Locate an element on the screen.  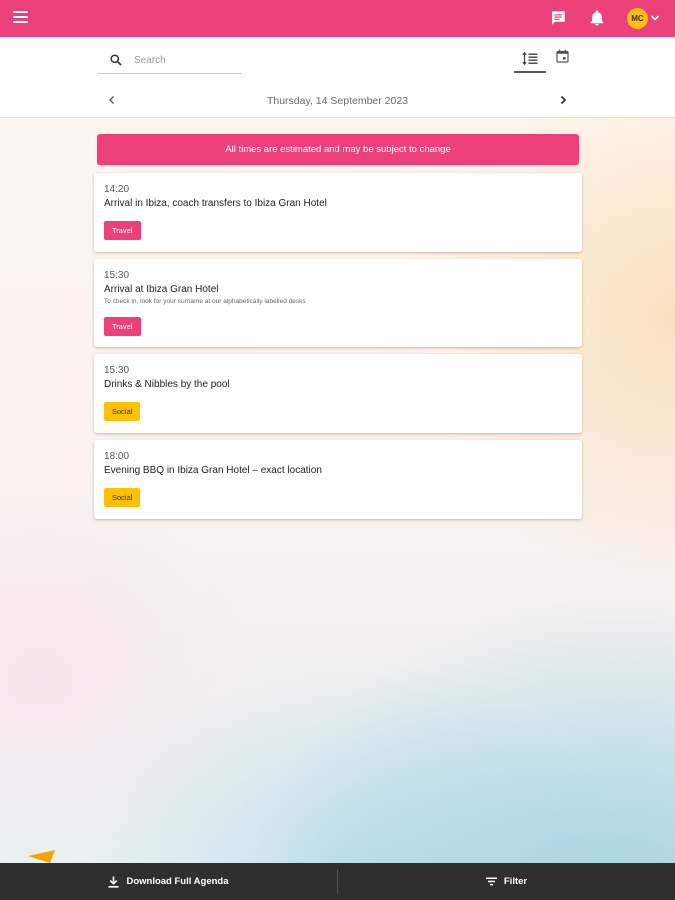
calendar-icon is located at coordinates (562, 56).